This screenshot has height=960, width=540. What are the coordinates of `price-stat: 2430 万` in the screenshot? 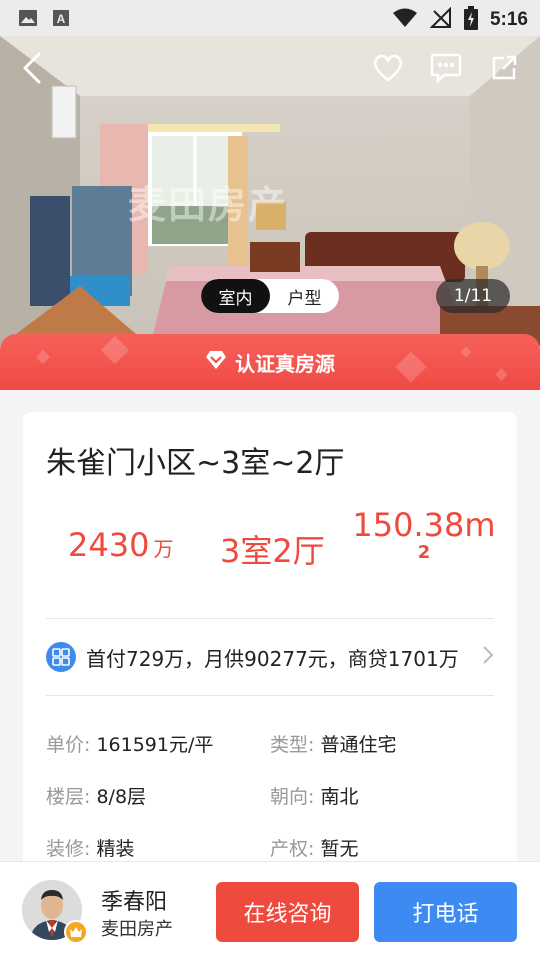 It's located at (120, 545).